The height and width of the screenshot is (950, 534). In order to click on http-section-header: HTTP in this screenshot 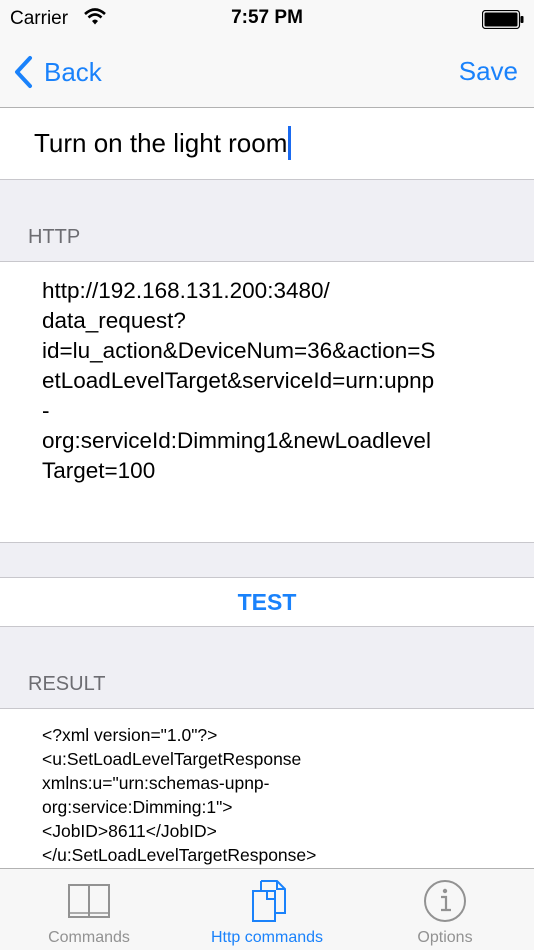, I will do `click(54, 237)`.